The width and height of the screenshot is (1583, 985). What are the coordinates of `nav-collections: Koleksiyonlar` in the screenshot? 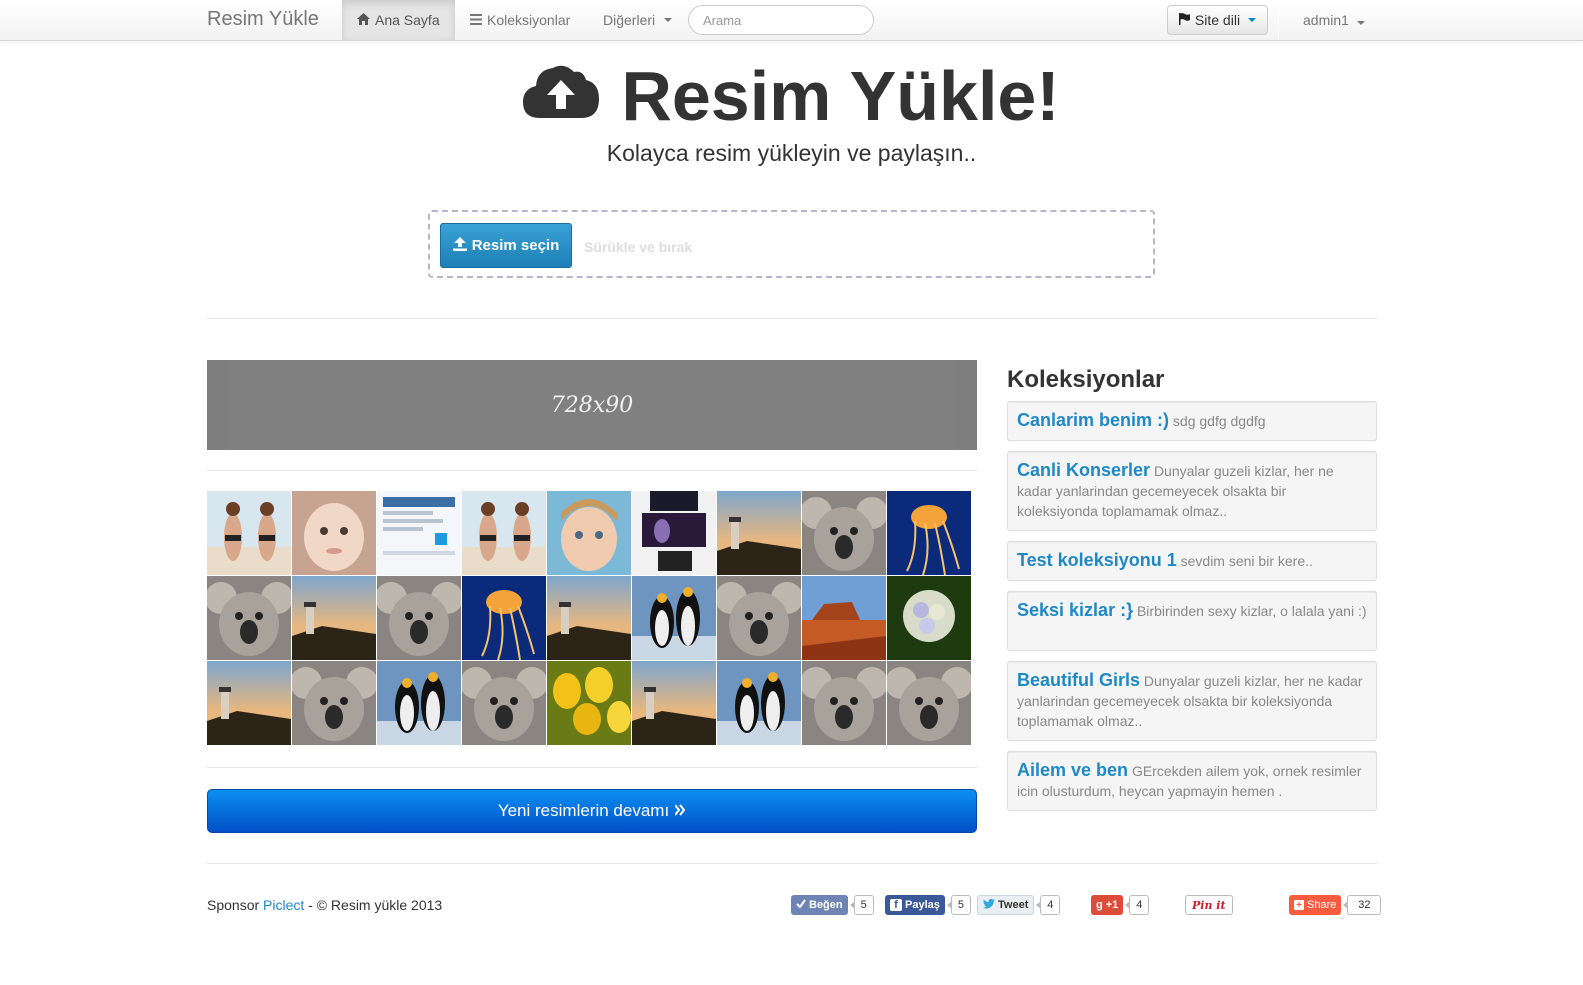 It's located at (520, 20).